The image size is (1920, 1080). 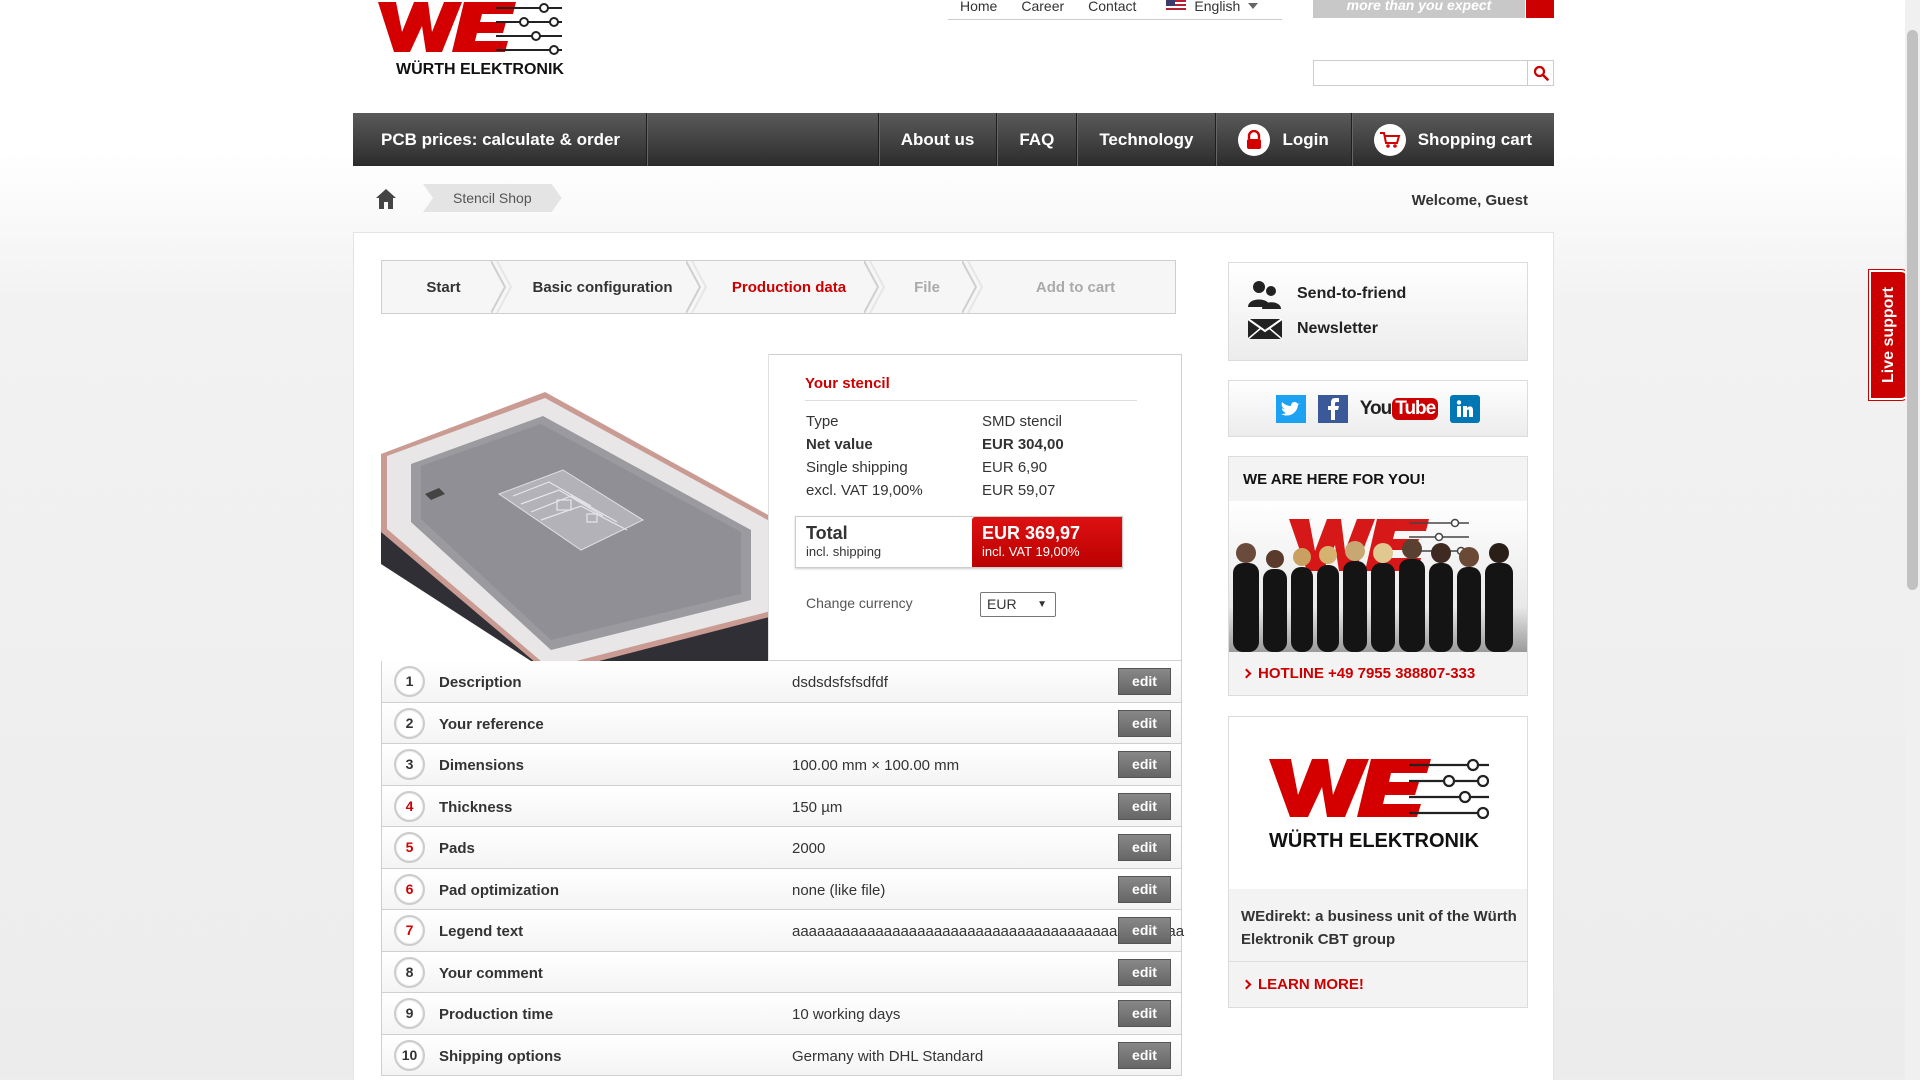 I want to click on your-stencil-title: Your stencil, so click(x=971, y=388).